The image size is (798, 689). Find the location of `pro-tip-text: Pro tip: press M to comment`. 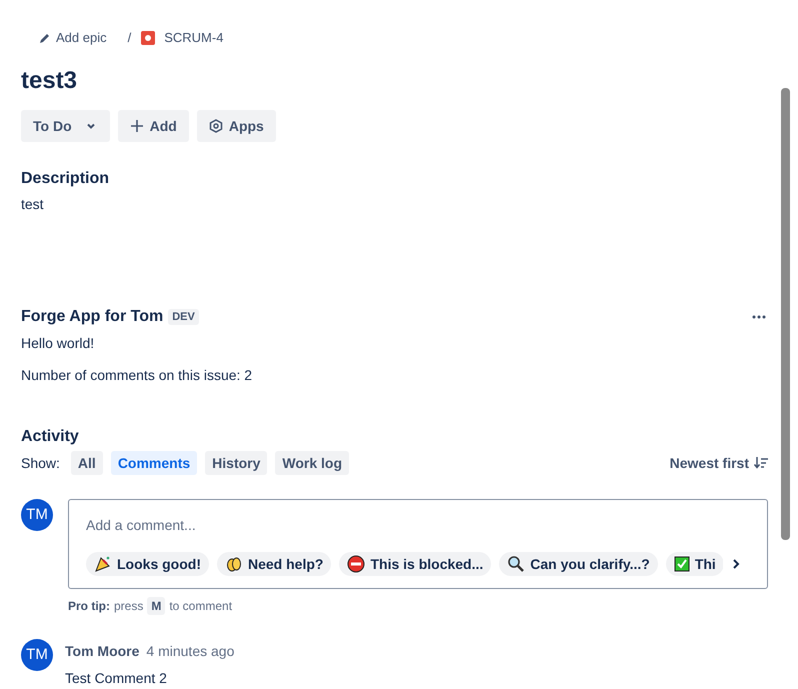

pro-tip-text: Pro tip: press M to comment is located at coordinates (151, 606).